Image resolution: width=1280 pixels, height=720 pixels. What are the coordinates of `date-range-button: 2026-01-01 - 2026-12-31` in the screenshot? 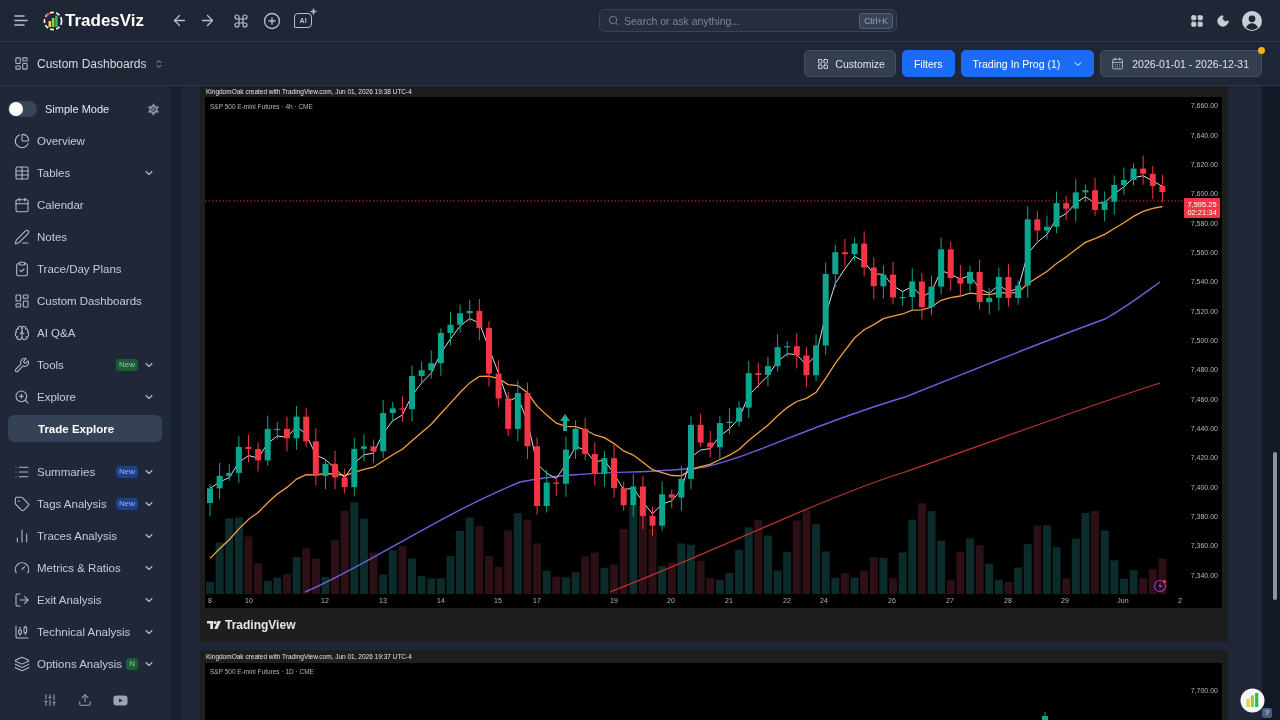 It's located at (1181, 63).